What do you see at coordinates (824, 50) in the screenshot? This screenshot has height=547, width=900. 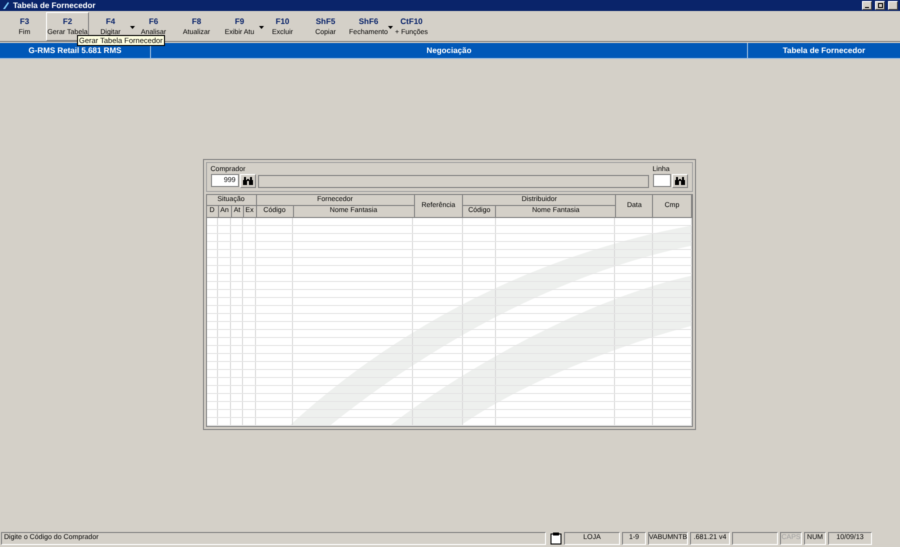 I see `header-band-cell-text: Tabela de Fornecedor` at bounding box center [824, 50].